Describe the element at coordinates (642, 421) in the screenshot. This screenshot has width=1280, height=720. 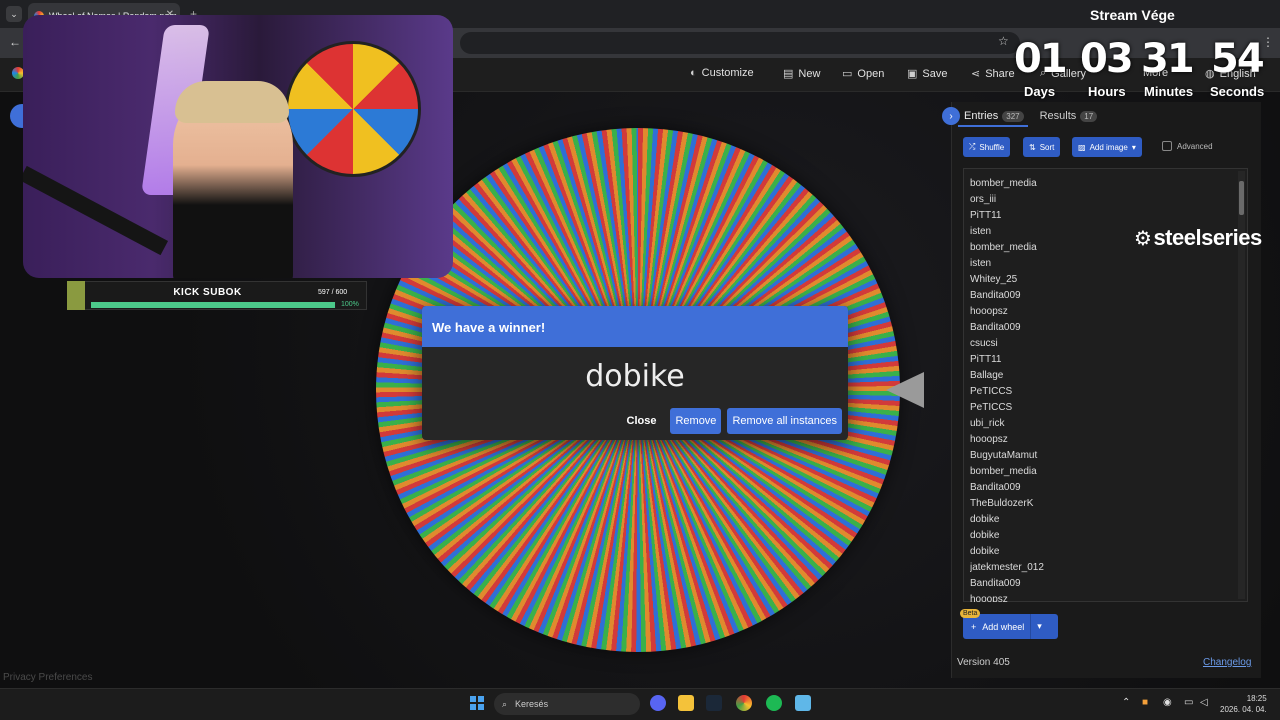
I see `close-button: Close` at that location.